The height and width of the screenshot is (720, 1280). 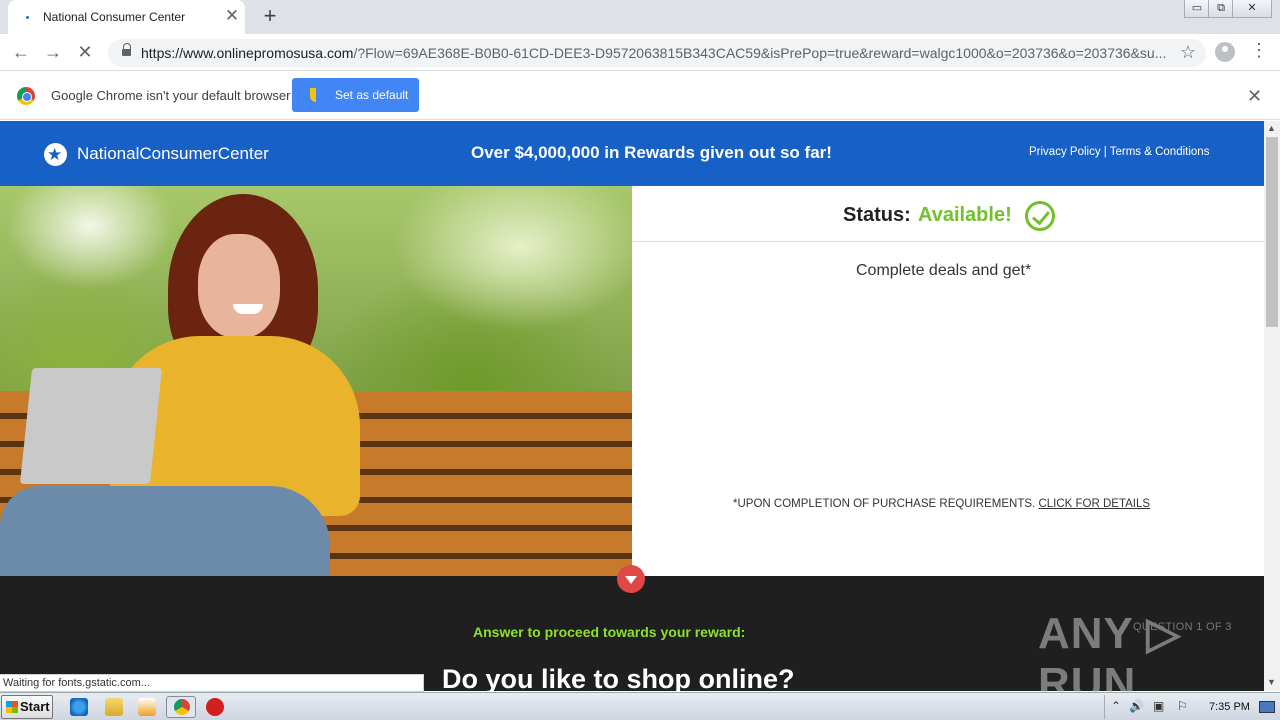 What do you see at coordinates (1225, 52) in the screenshot?
I see `profile-avatar-icon` at bounding box center [1225, 52].